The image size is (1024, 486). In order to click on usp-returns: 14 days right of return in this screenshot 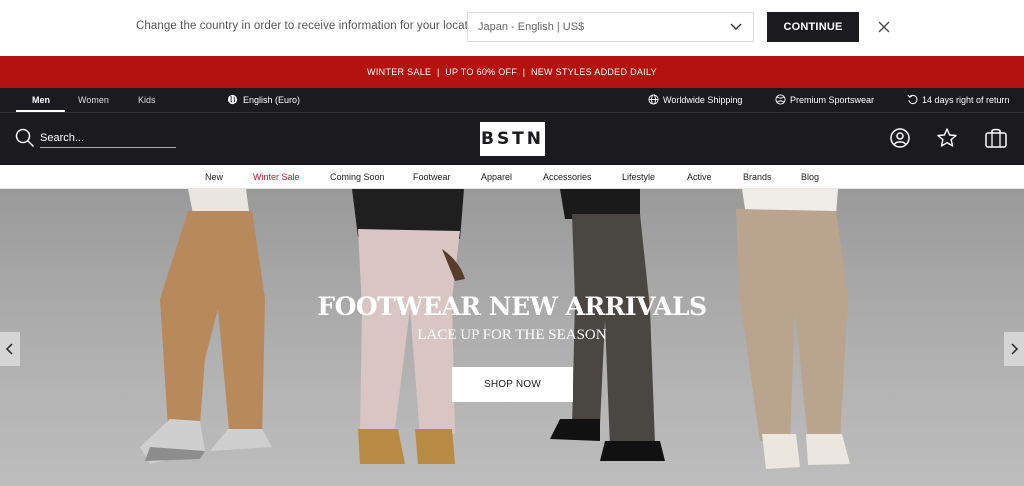, I will do `click(958, 99)`.